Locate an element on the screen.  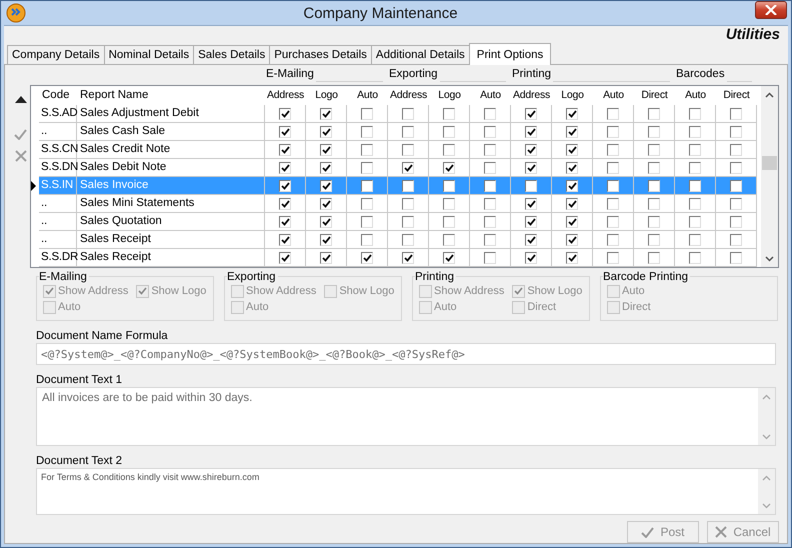
vertical-scrollbar is located at coordinates (769, 176).